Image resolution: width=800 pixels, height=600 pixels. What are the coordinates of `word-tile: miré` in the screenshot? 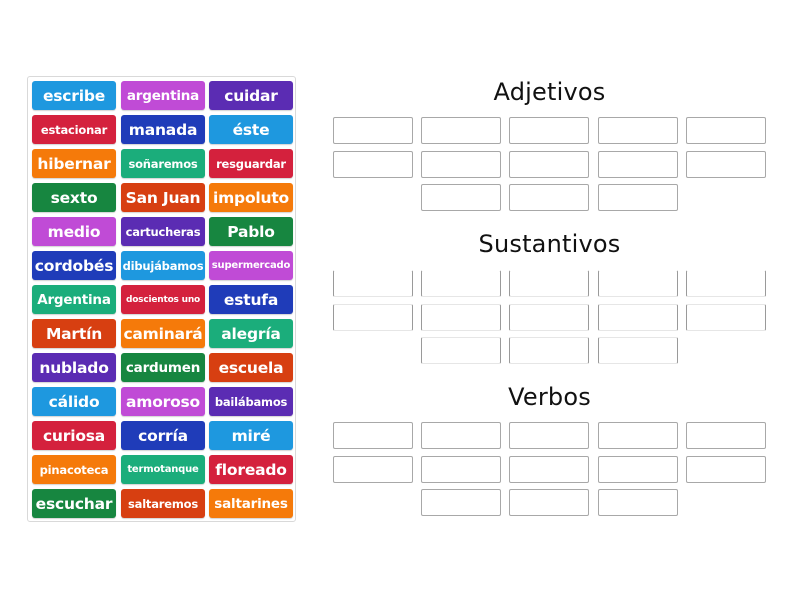 It's located at (251, 435).